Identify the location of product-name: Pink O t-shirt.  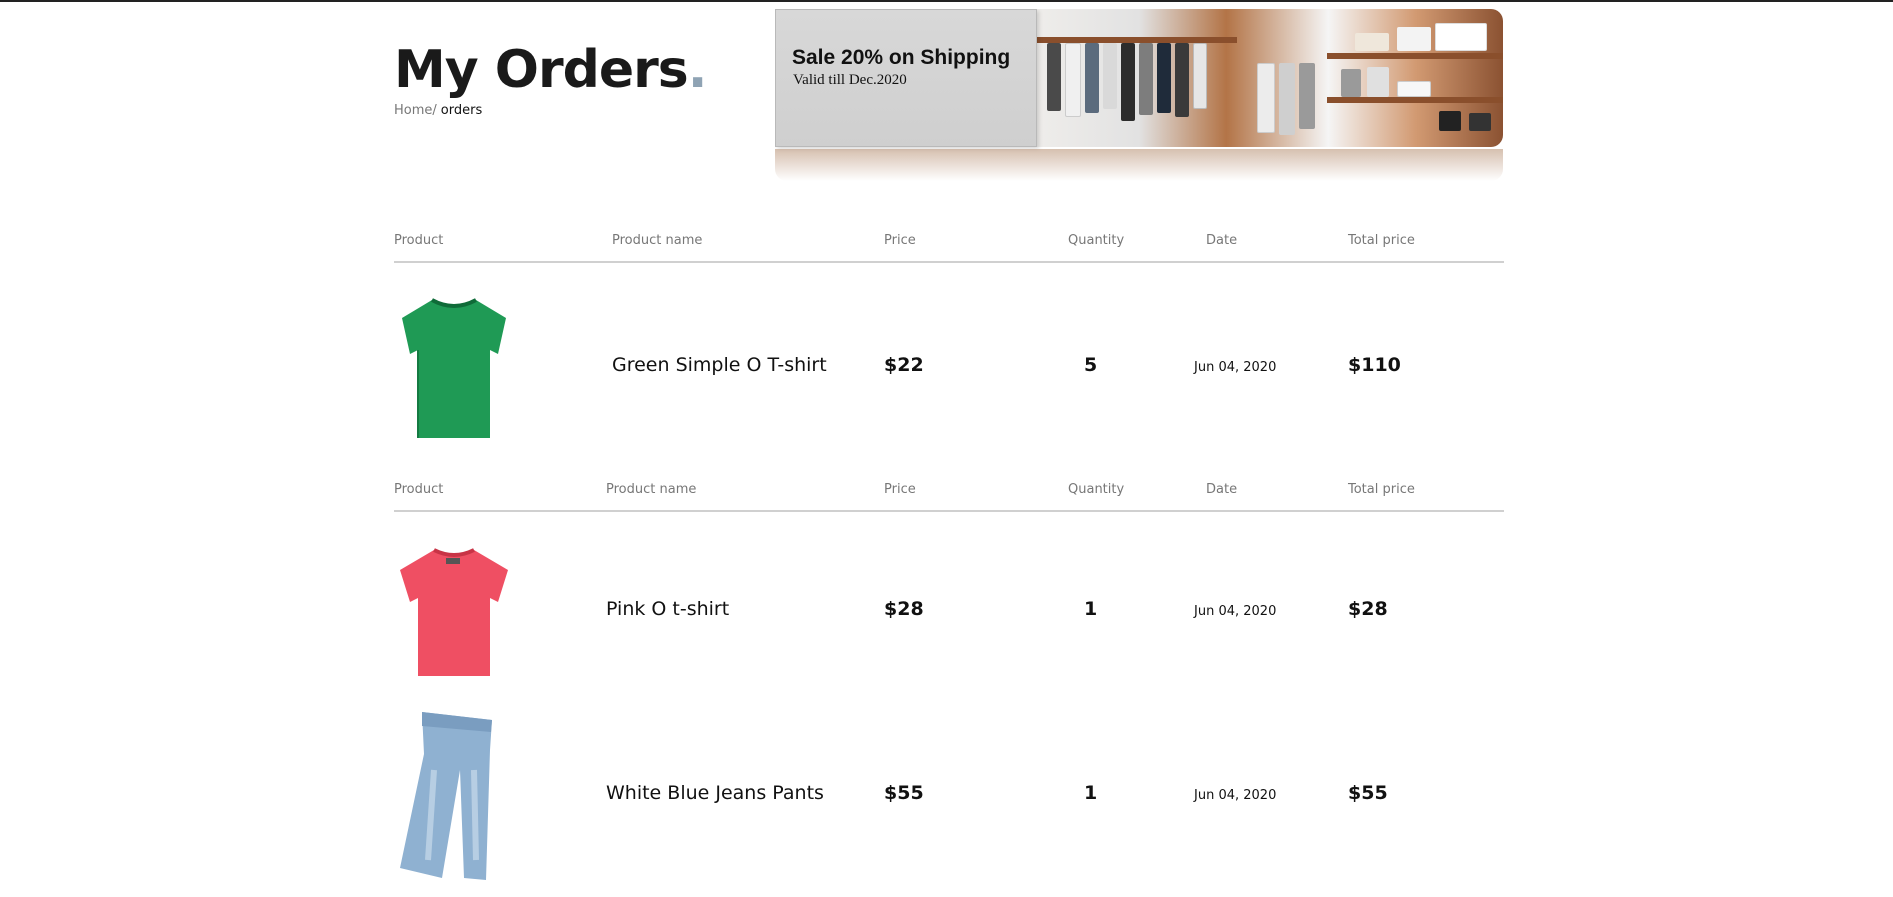
(668, 609).